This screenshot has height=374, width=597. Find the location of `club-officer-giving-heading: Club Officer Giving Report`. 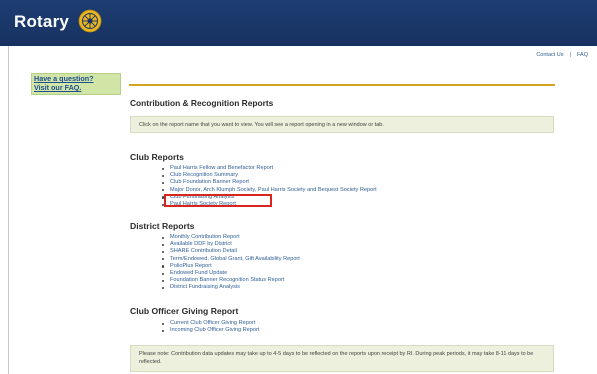

club-officer-giving-heading: Club Officer Giving Report is located at coordinates (184, 311).